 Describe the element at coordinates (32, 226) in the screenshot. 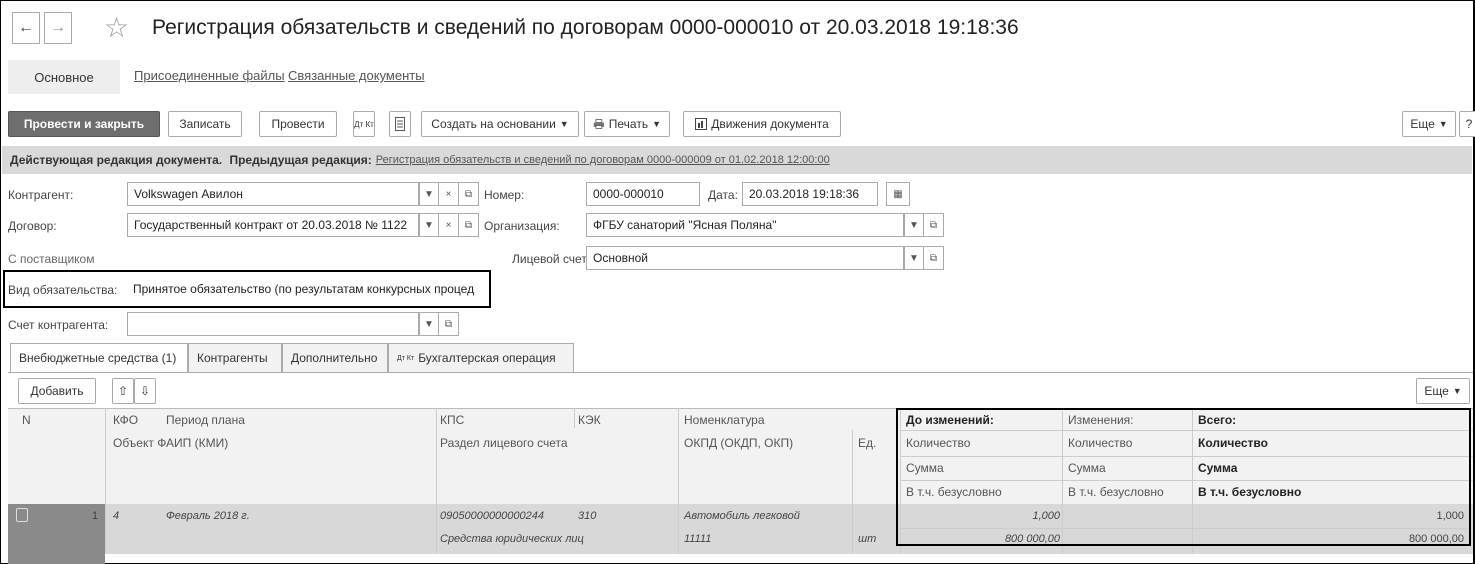

I see `contract-label: Договор:` at that location.